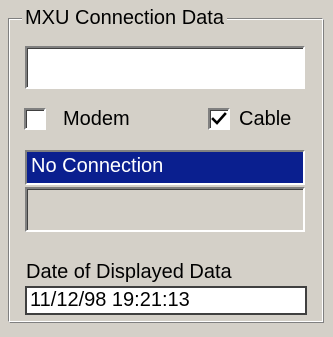 The height and width of the screenshot is (337, 333). I want to click on connection-status: No Connection, so click(165, 167).